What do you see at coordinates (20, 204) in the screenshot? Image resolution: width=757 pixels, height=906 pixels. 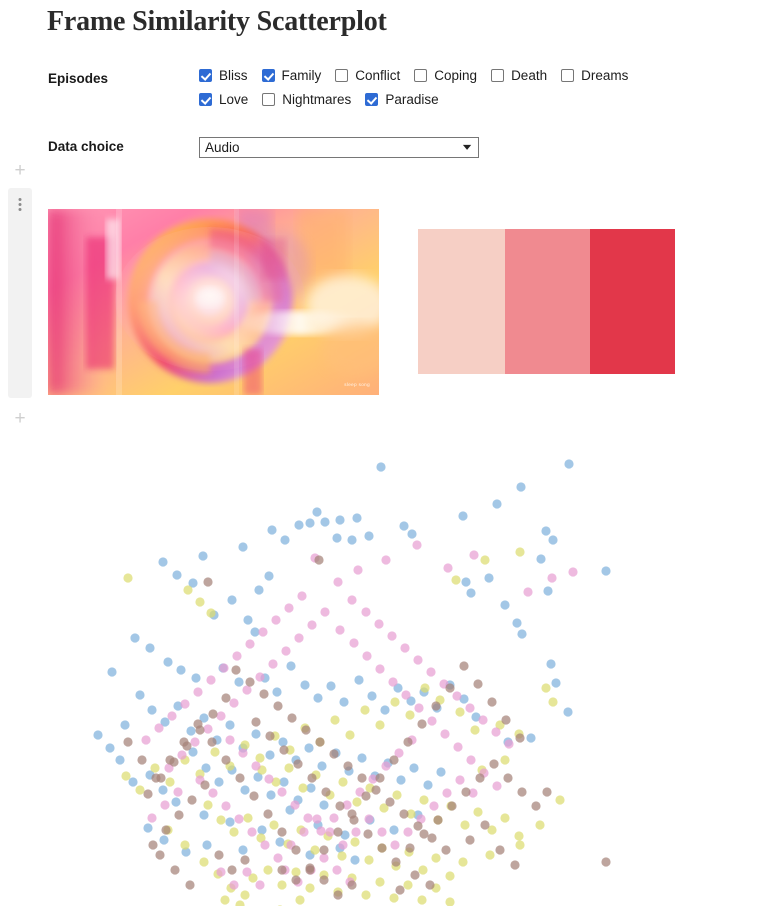 I see `vertical-dots-handle-icon` at bounding box center [20, 204].